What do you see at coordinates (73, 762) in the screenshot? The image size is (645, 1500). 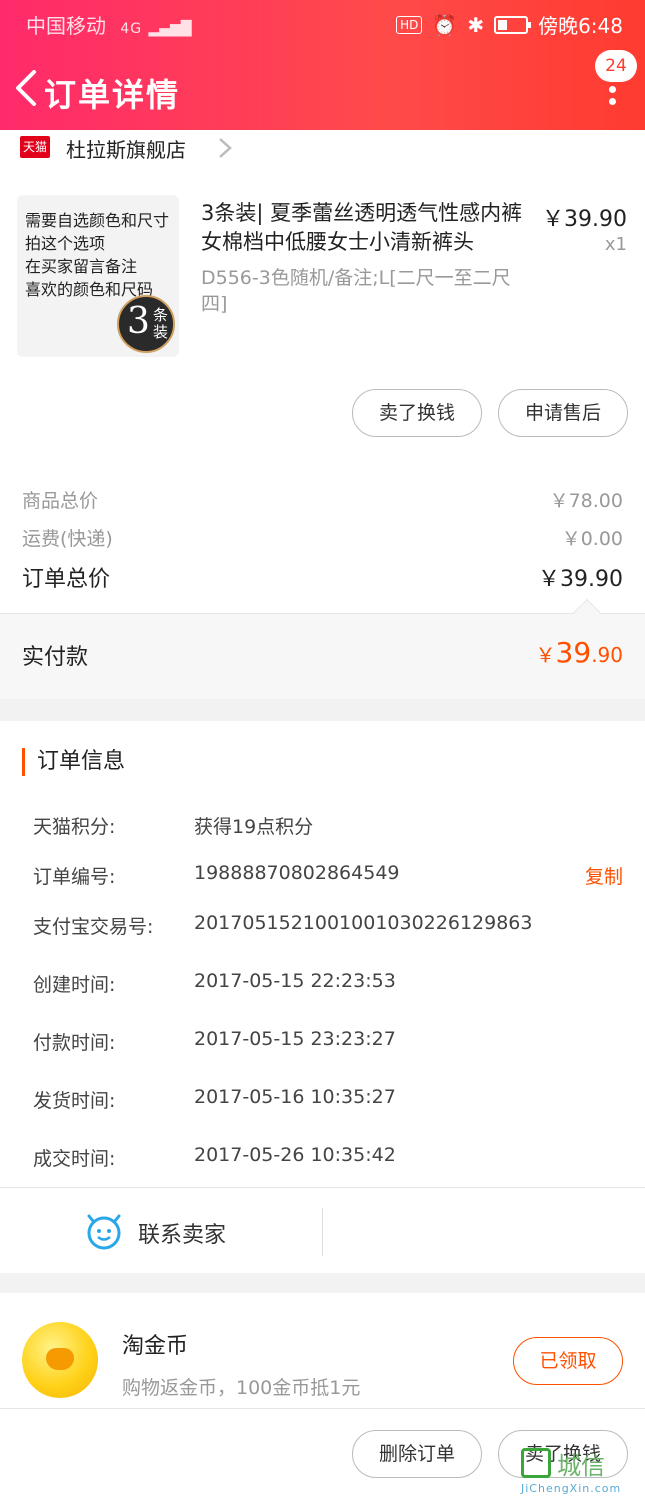 I see `order-info-title: 订单信息` at bounding box center [73, 762].